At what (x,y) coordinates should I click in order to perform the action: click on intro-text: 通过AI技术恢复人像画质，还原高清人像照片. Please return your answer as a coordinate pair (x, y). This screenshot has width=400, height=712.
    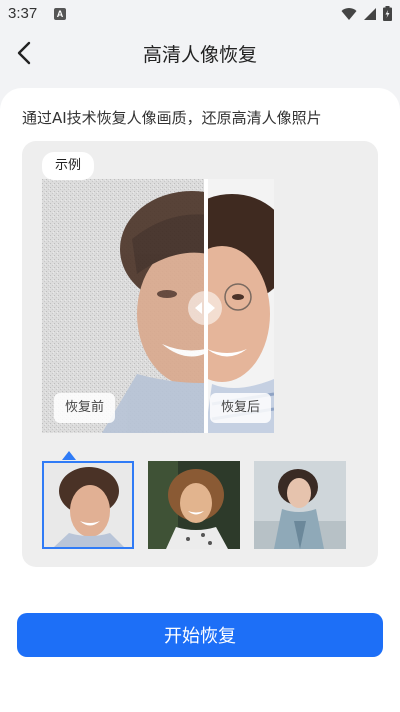
    Looking at the image, I should click on (172, 118).